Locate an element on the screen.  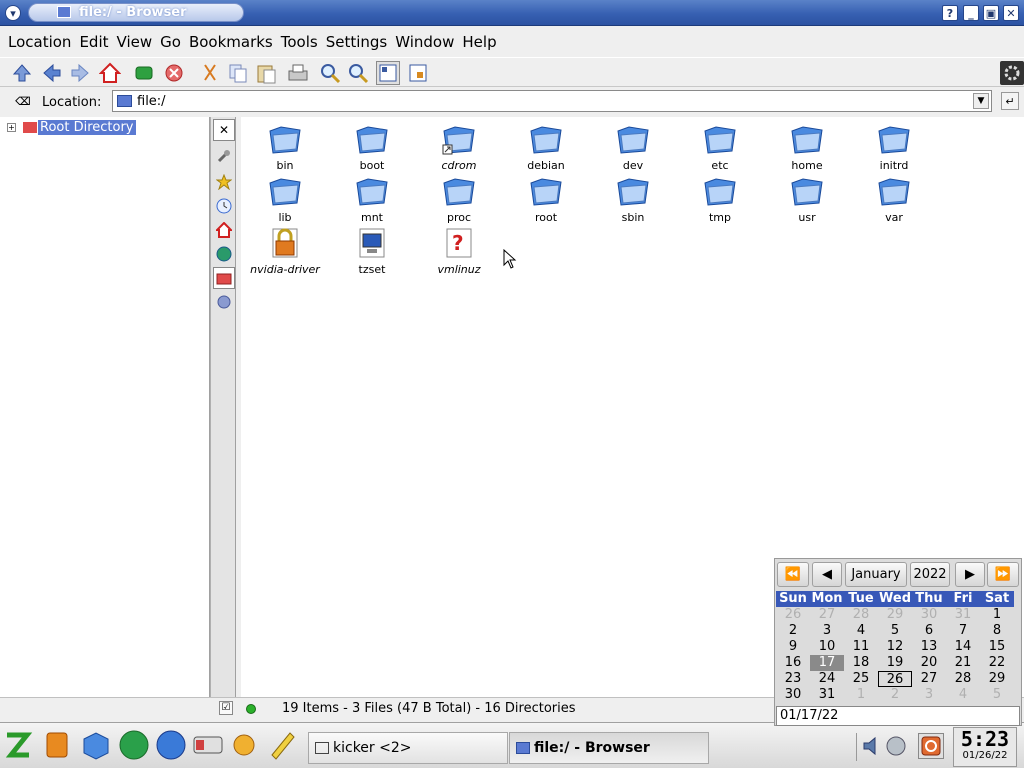
calendar-day: 12 is located at coordinates (895, 647).